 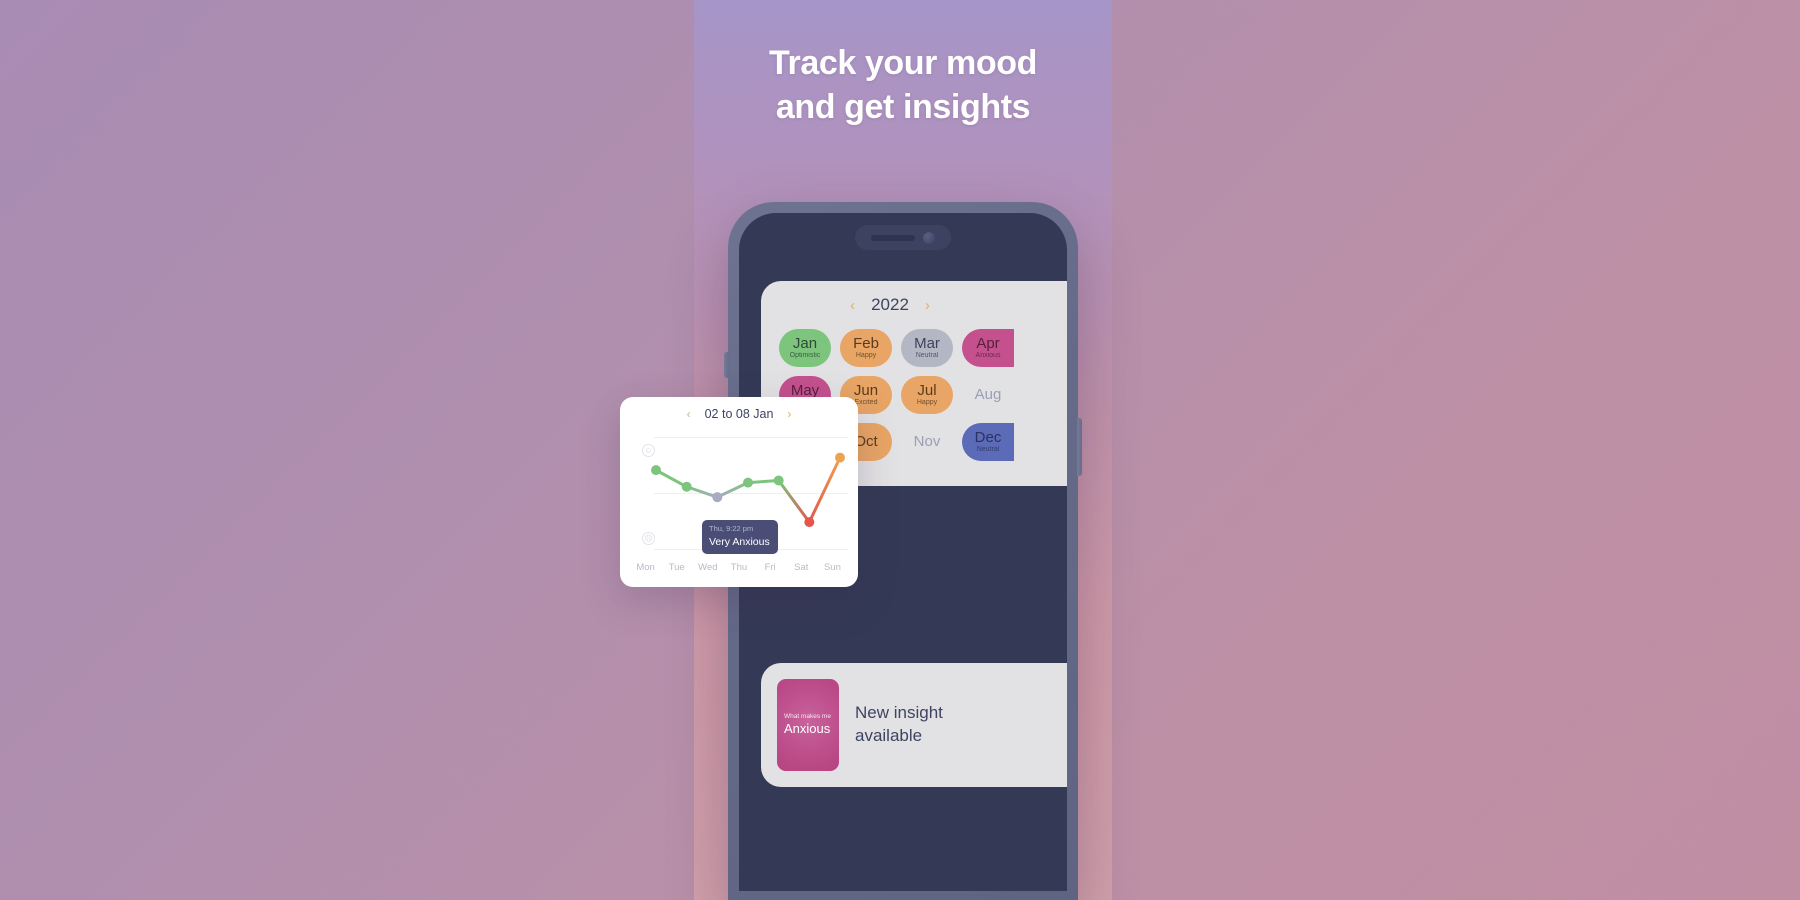 What do you see at coordinates (805, 356) in the screenshot?
I see `month-chip-mood: Optimistic` at bounding box center [805, 356].